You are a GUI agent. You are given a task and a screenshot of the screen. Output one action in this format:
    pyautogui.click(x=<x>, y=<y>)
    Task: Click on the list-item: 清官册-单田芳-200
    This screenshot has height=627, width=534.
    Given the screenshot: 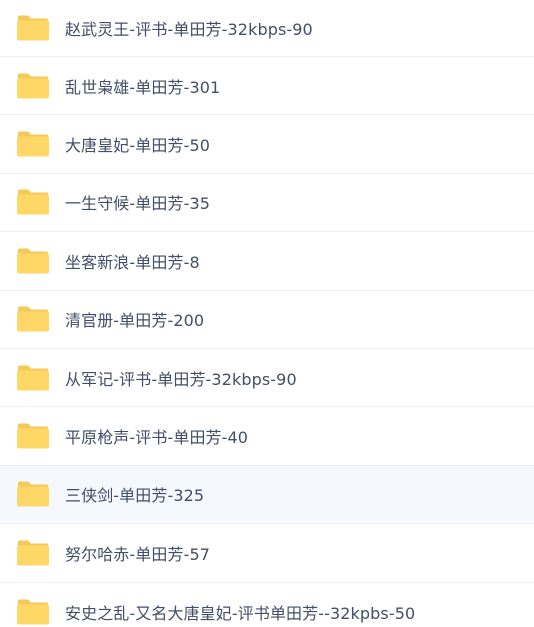 What is the action you would take?
    pyautogui.click(x=267, y=320)
    